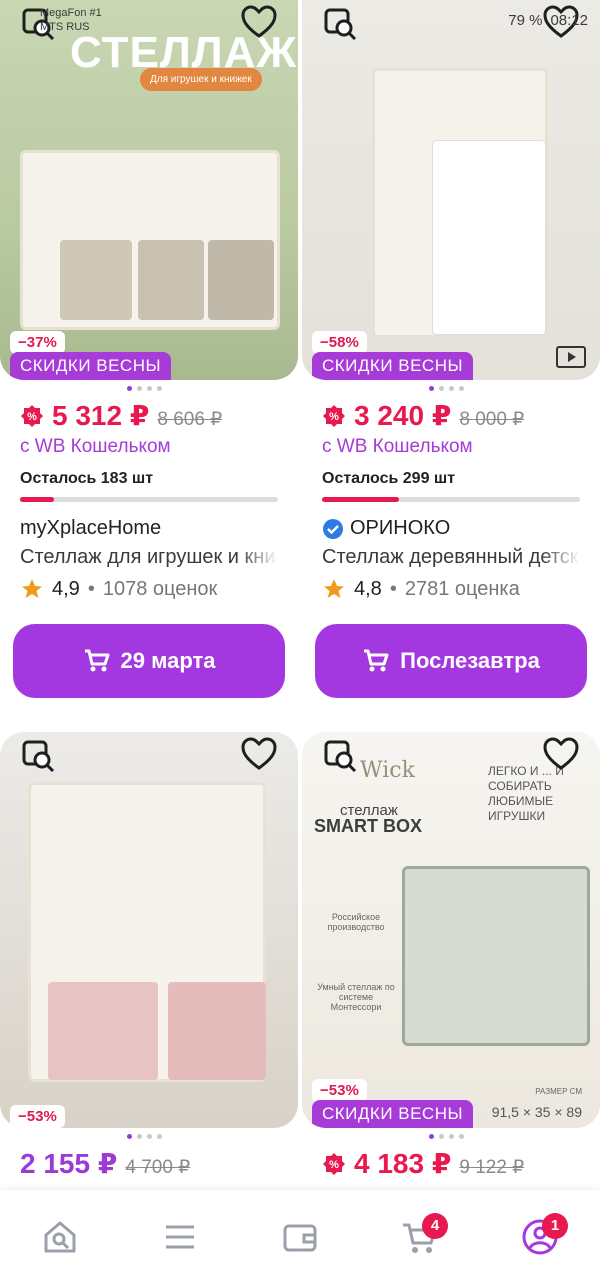  I want to click on crate-monkey, so click(171, 280).